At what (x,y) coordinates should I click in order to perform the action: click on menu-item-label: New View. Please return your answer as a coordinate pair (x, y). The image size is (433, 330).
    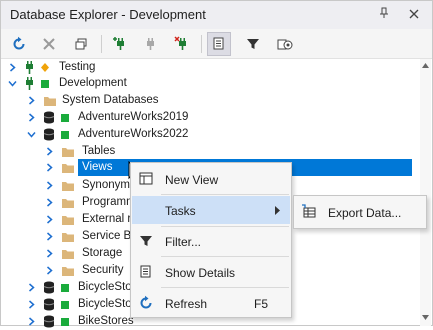
    Looking at the image, I should click on (192, 180).